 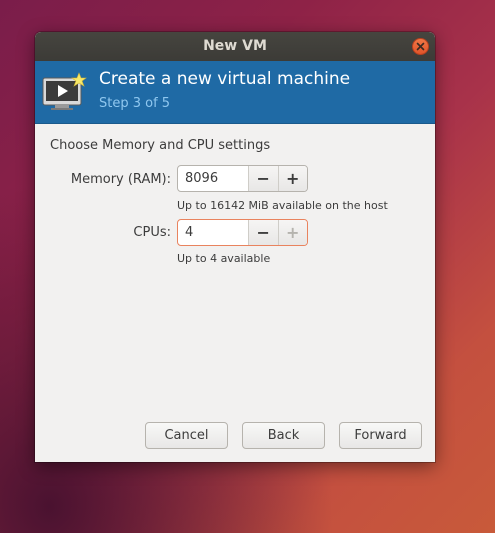 I want to click on memory-label: Memory (RAM):, so click(x=120, y=179).